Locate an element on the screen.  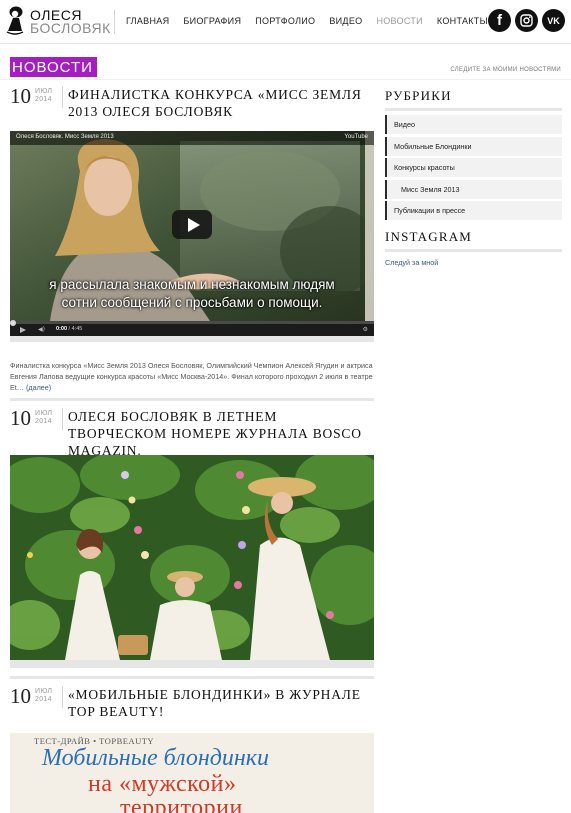
youtube-logo: YouTube is located at coordinates (356, 137).